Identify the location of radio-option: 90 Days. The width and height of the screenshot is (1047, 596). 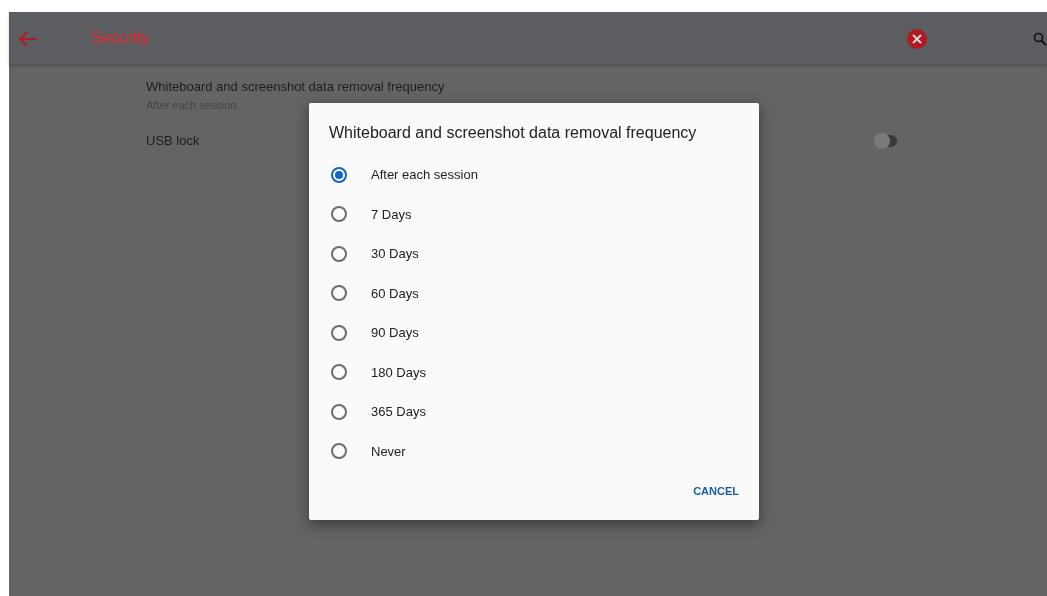
(534, 333).